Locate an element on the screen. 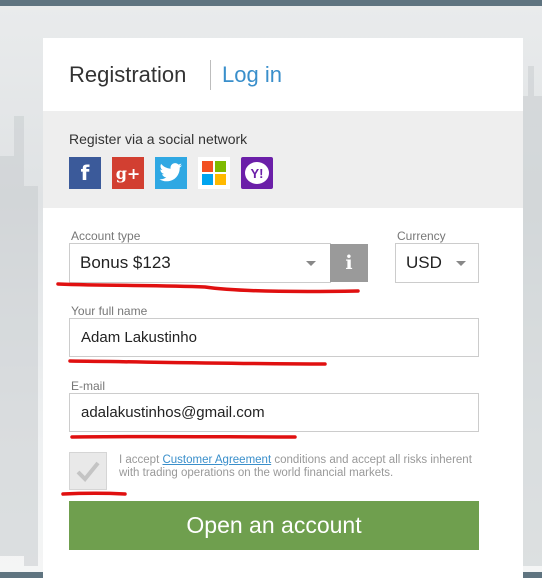  tab-bar: Registration Log in is located at coordinates (283, 74).